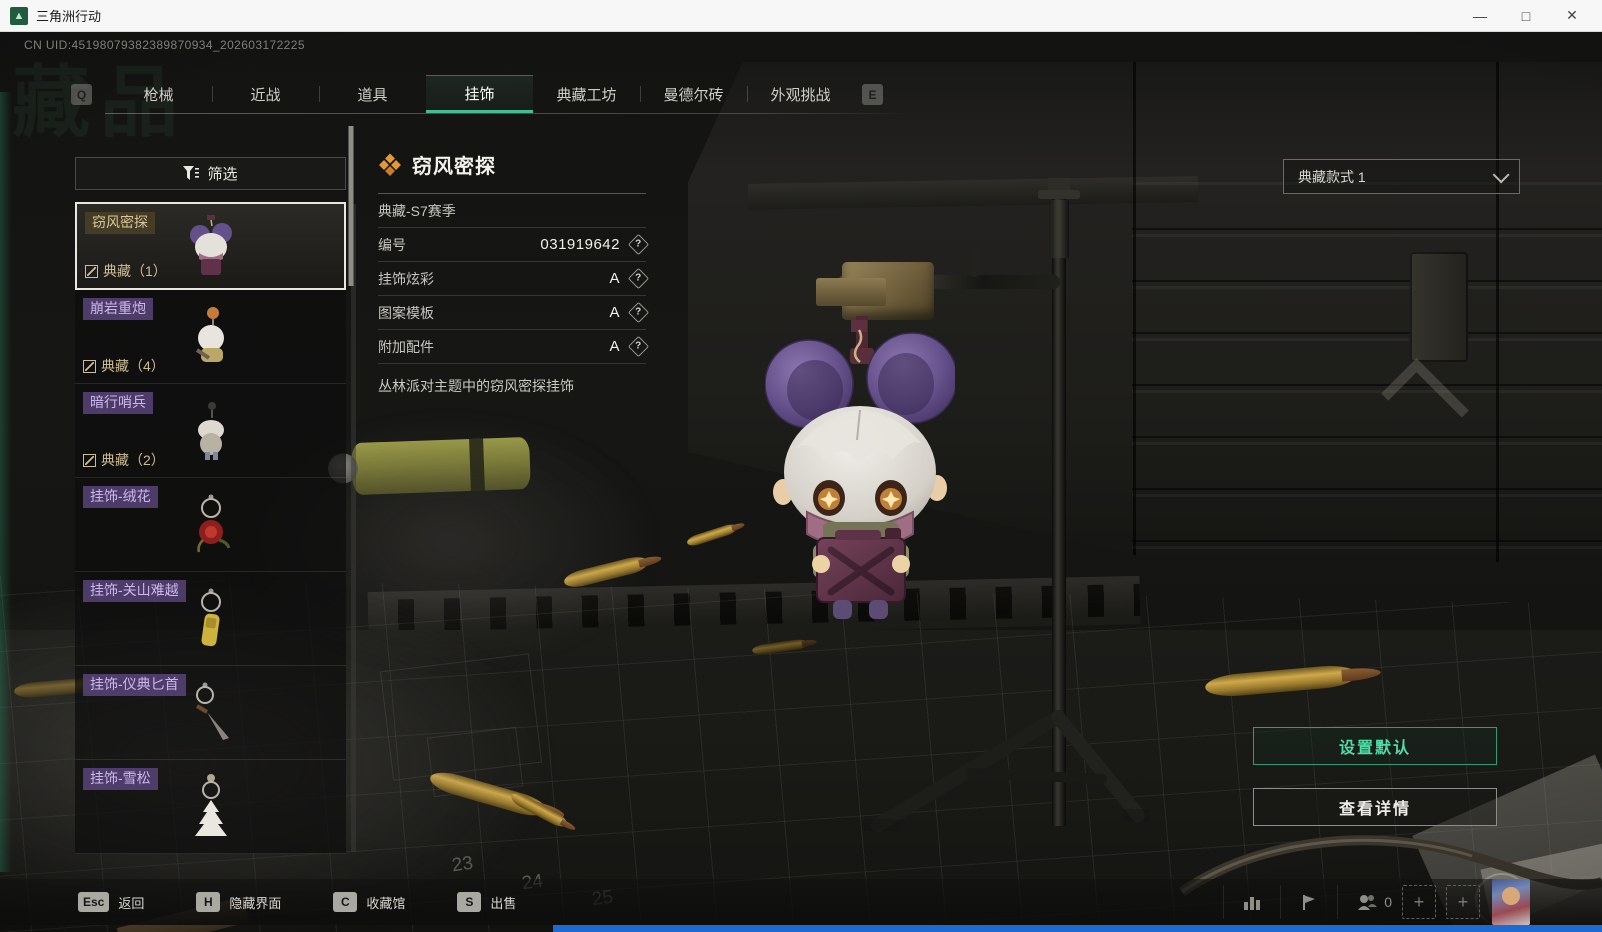  What do you see at coordinates (19, 15) in the screenshot?
I see `app-logo-icon: ▲` at bounding box center [19, 15].